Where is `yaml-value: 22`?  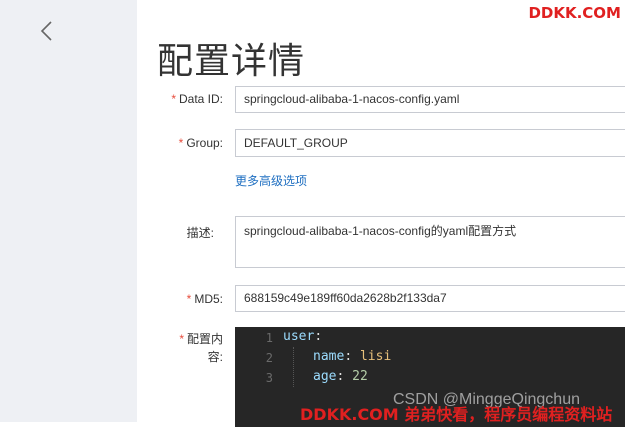 yaml-value: 22 is located at coordinates (360, 376).